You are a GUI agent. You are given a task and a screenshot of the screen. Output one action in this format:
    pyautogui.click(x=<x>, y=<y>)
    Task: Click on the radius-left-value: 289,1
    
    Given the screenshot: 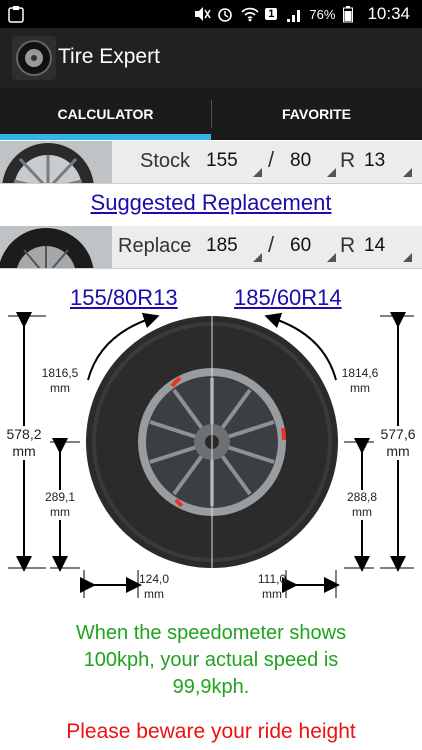 What is the action you would take?
    pyautogui.click(x=60, y=497)
    